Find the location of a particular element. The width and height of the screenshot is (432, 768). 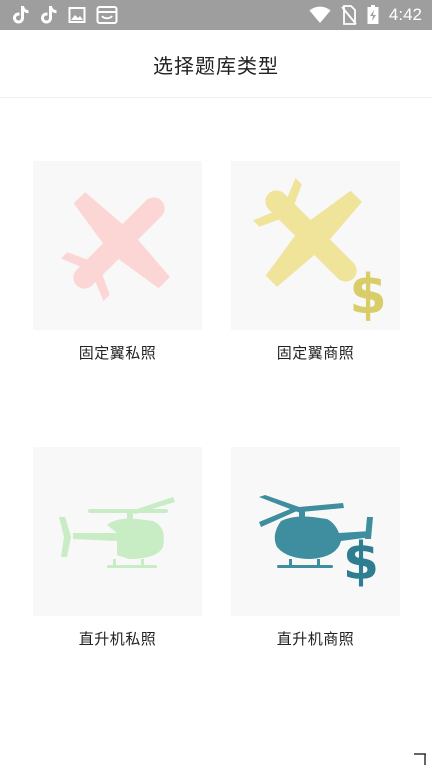

battery-charging-icon is located at coordinates (373, 15).